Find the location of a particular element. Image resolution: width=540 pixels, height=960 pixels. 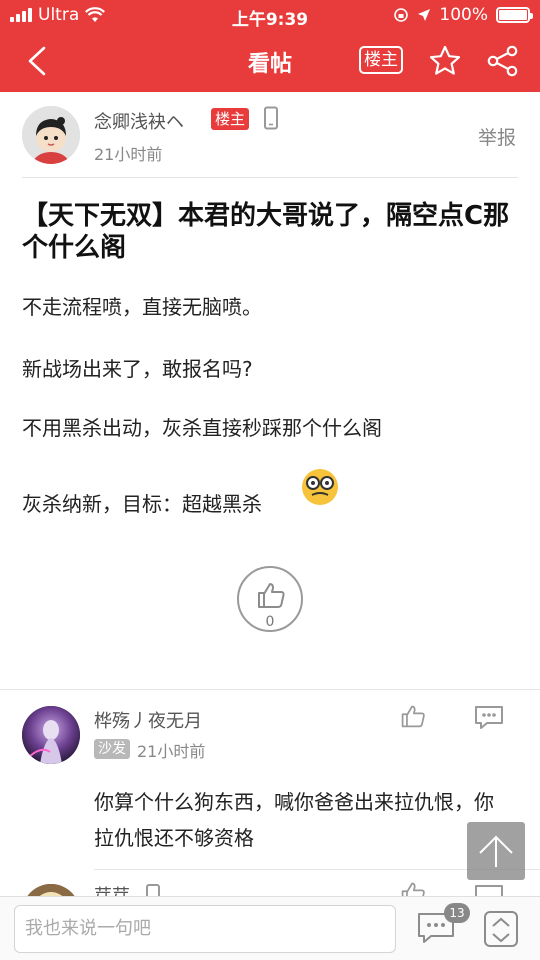

only-op-button: 楼主 is located at coordinates (381, 60).